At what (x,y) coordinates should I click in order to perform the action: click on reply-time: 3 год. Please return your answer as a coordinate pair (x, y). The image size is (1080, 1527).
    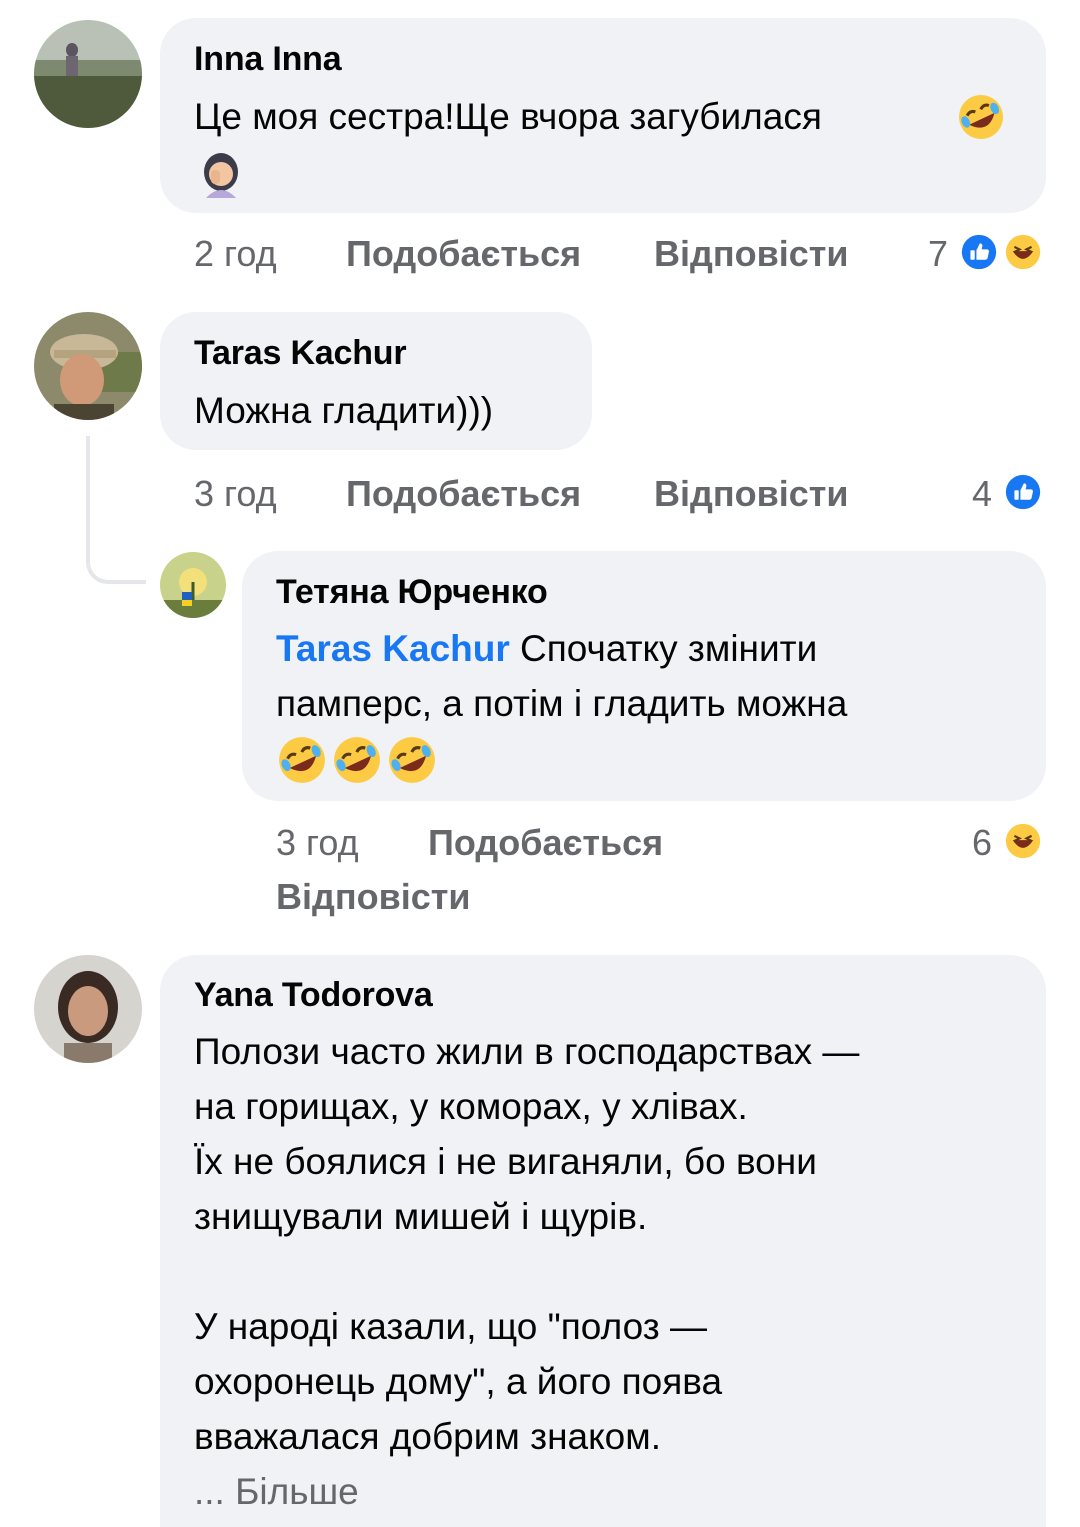
    Looking at the image, I should click on (317, 843).